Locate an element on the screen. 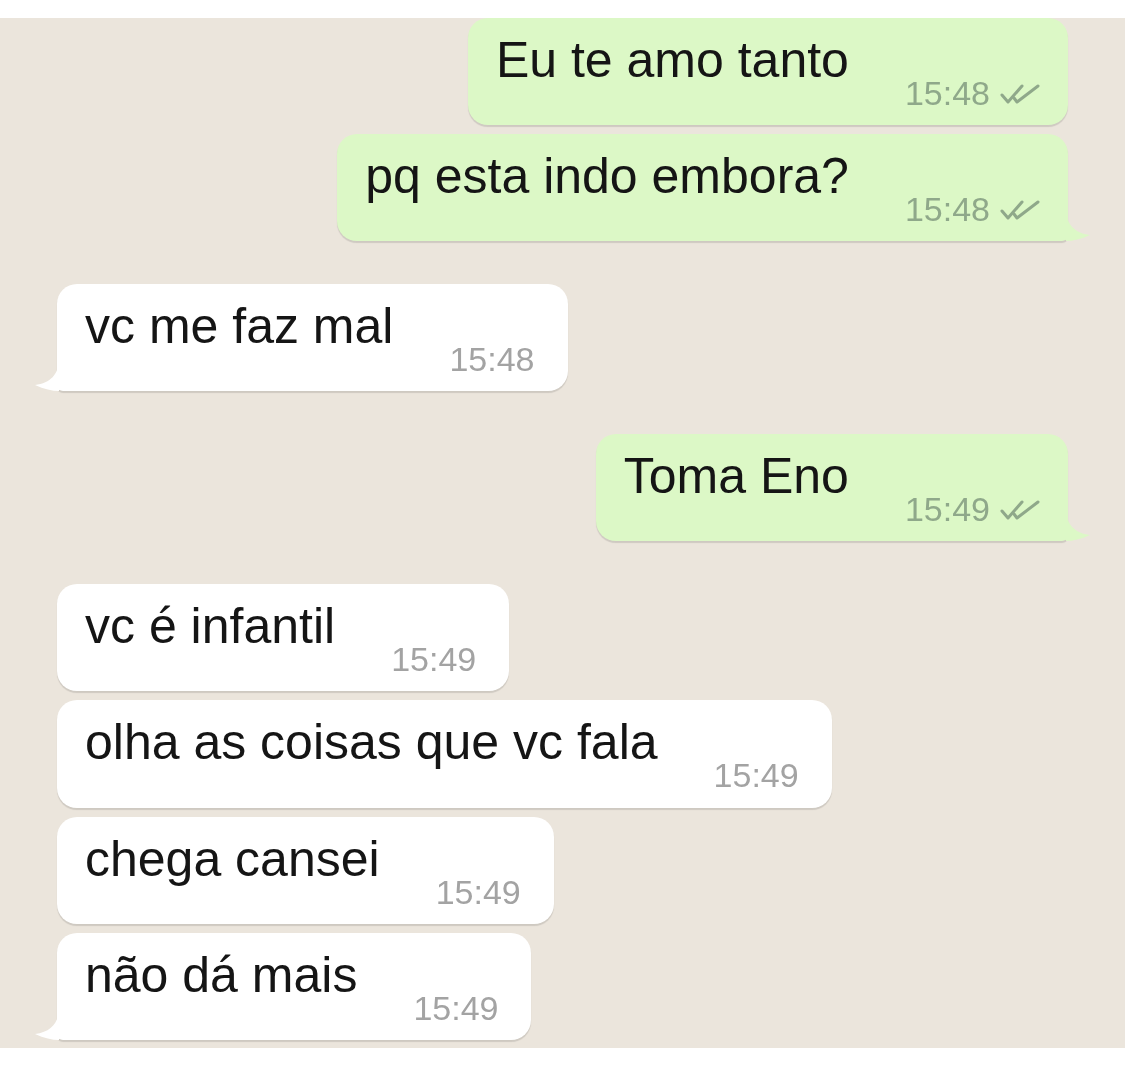 The image size is (1125, 1066). message-text: não dá mais is located at coordinates (221, 975).